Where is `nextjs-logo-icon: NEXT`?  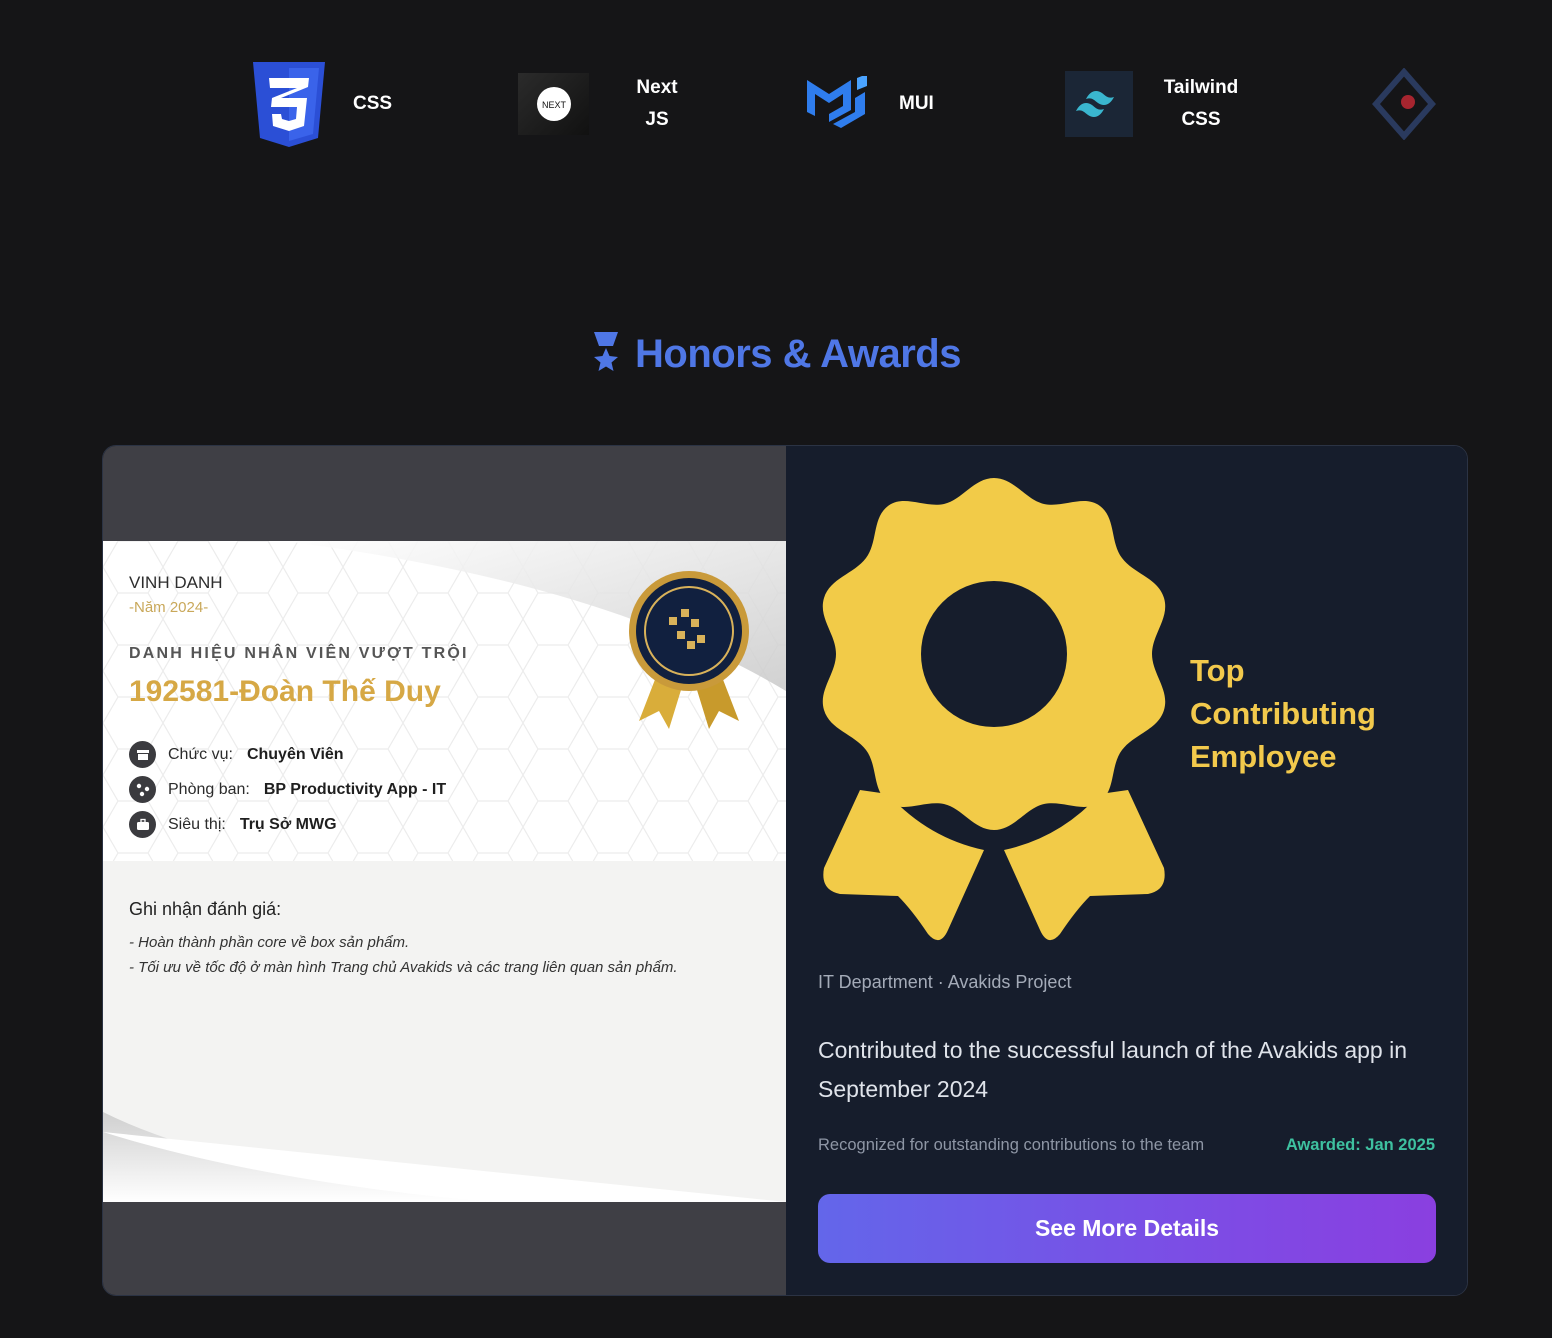
nextjs-logo-icon: NEXT is located at coordinates (553, 104).